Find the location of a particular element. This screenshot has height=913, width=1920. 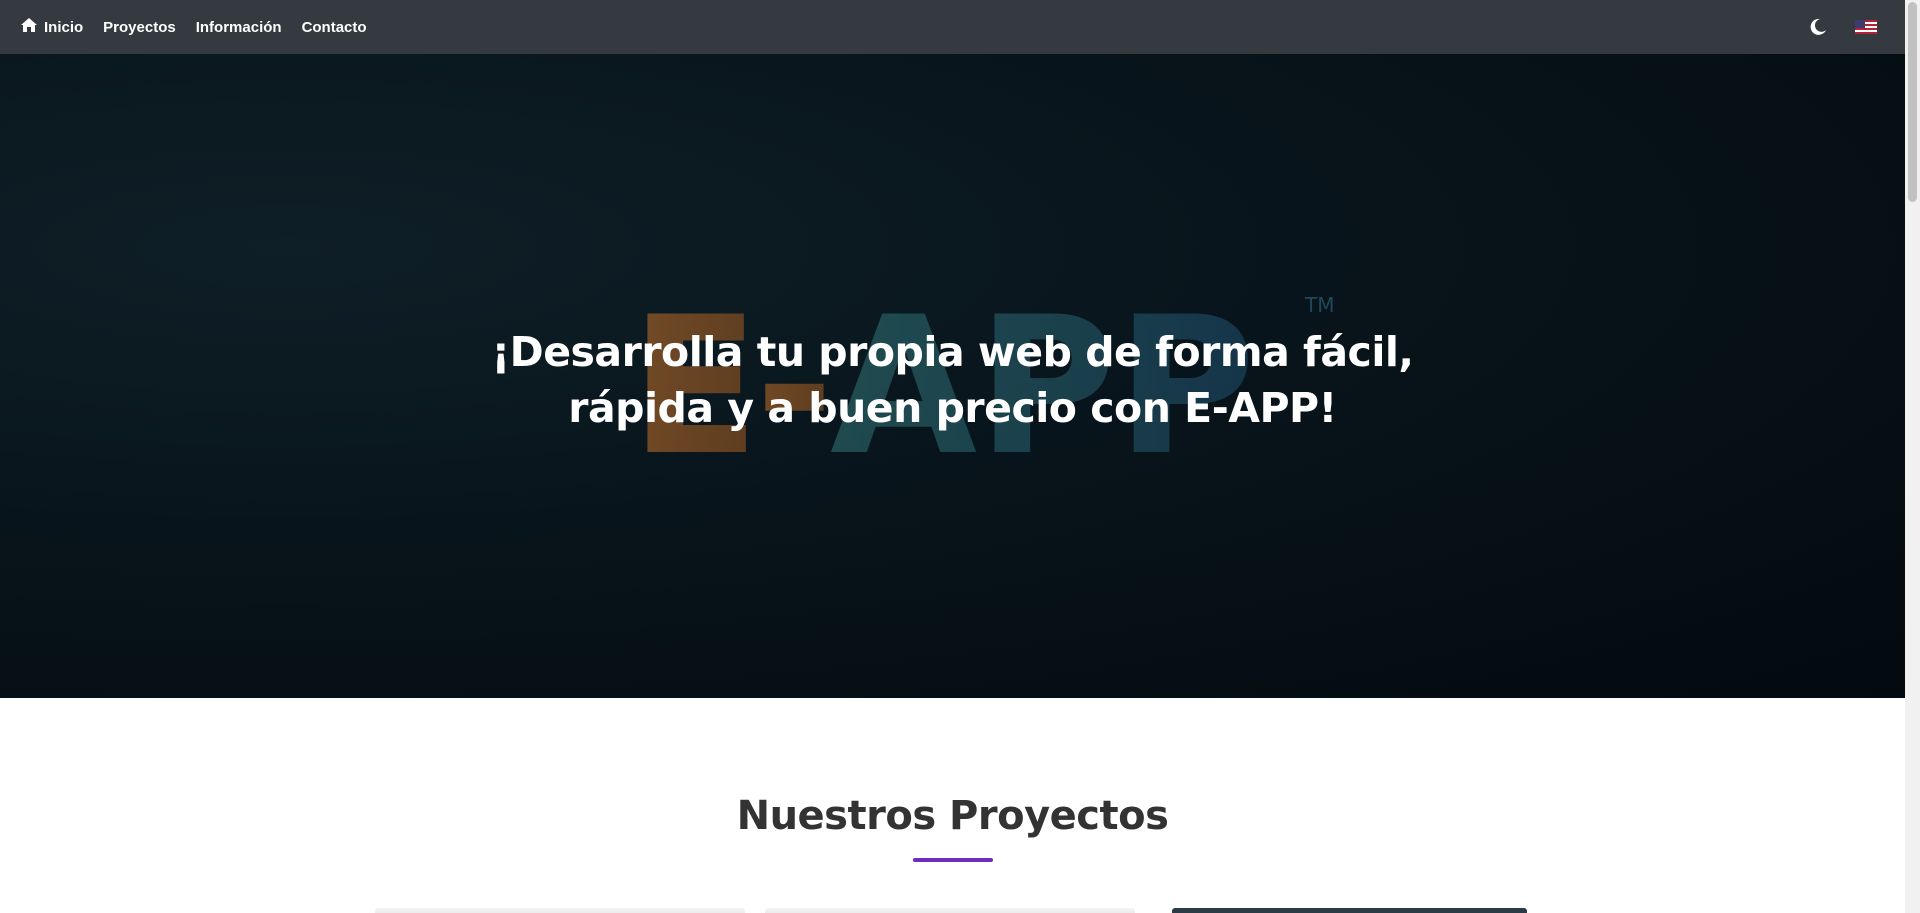

us-flag-icon is located at coordinates (1866, 27).